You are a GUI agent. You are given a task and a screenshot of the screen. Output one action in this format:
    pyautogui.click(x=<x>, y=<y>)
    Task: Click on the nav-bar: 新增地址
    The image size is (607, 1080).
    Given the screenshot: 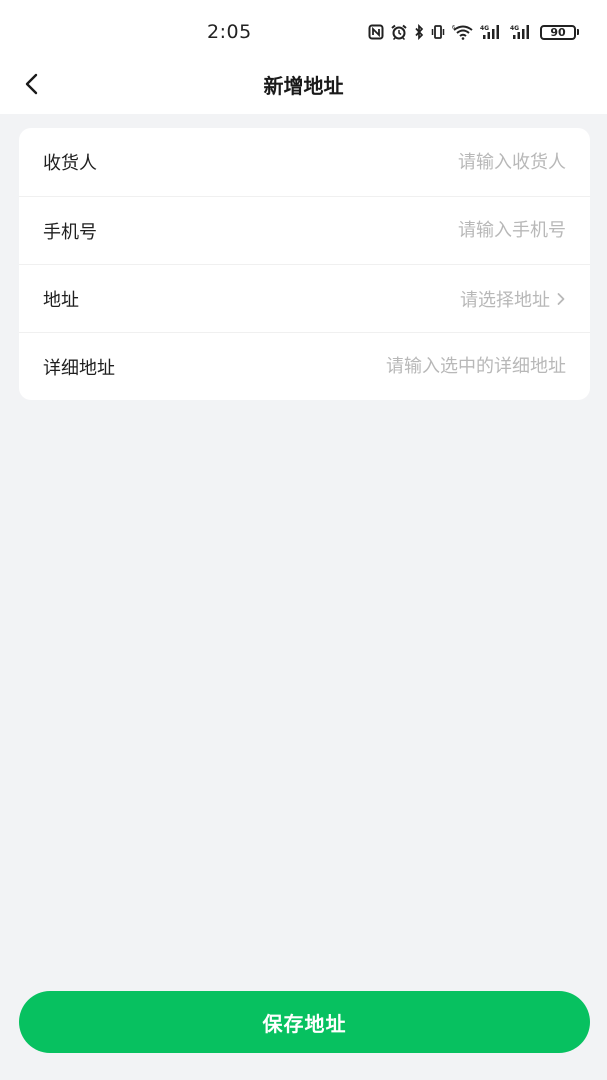 What is the action you would take?
    pyautogui.click(x=303, y=84)
    